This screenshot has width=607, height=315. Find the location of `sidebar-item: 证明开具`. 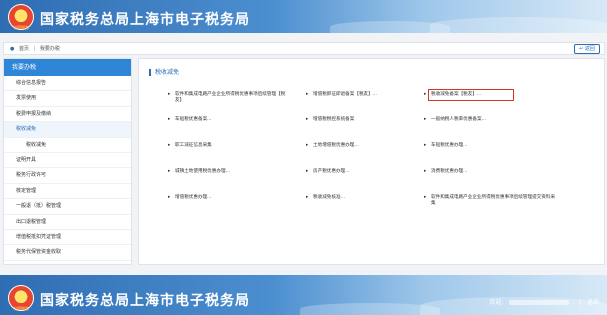

sidebar-item: 证明开具 is located at coordinates (67, 161).